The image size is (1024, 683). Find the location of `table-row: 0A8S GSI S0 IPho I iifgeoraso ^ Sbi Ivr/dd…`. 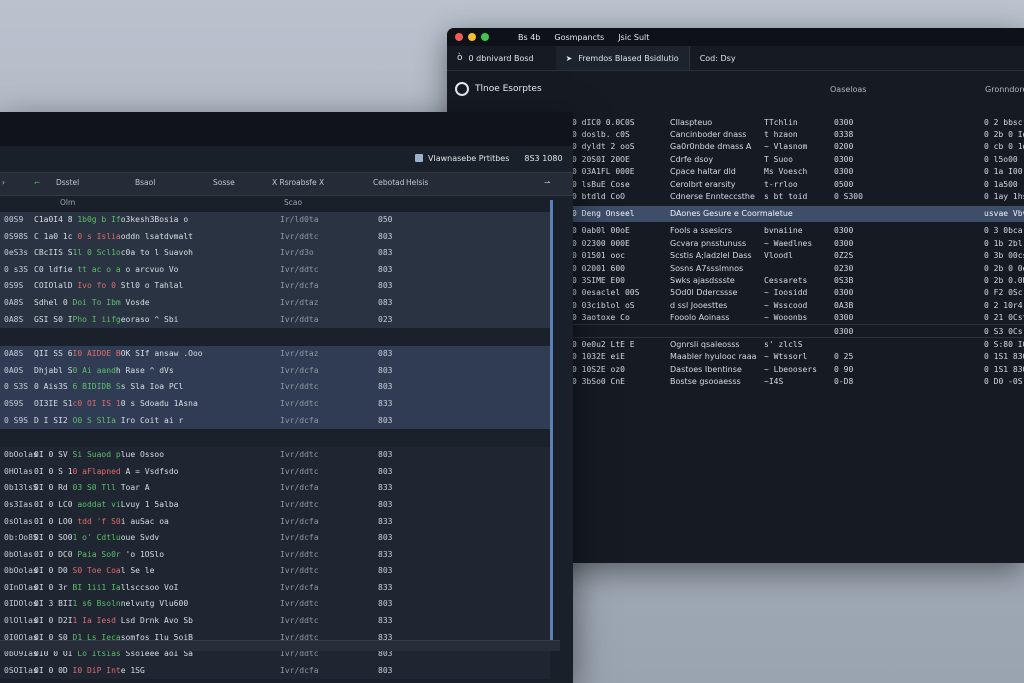

table-row: 0A8S GSI S0 IPho I iifgeoraso ^ Sbi Ivr/dd… is located at coordinates (275, 320).